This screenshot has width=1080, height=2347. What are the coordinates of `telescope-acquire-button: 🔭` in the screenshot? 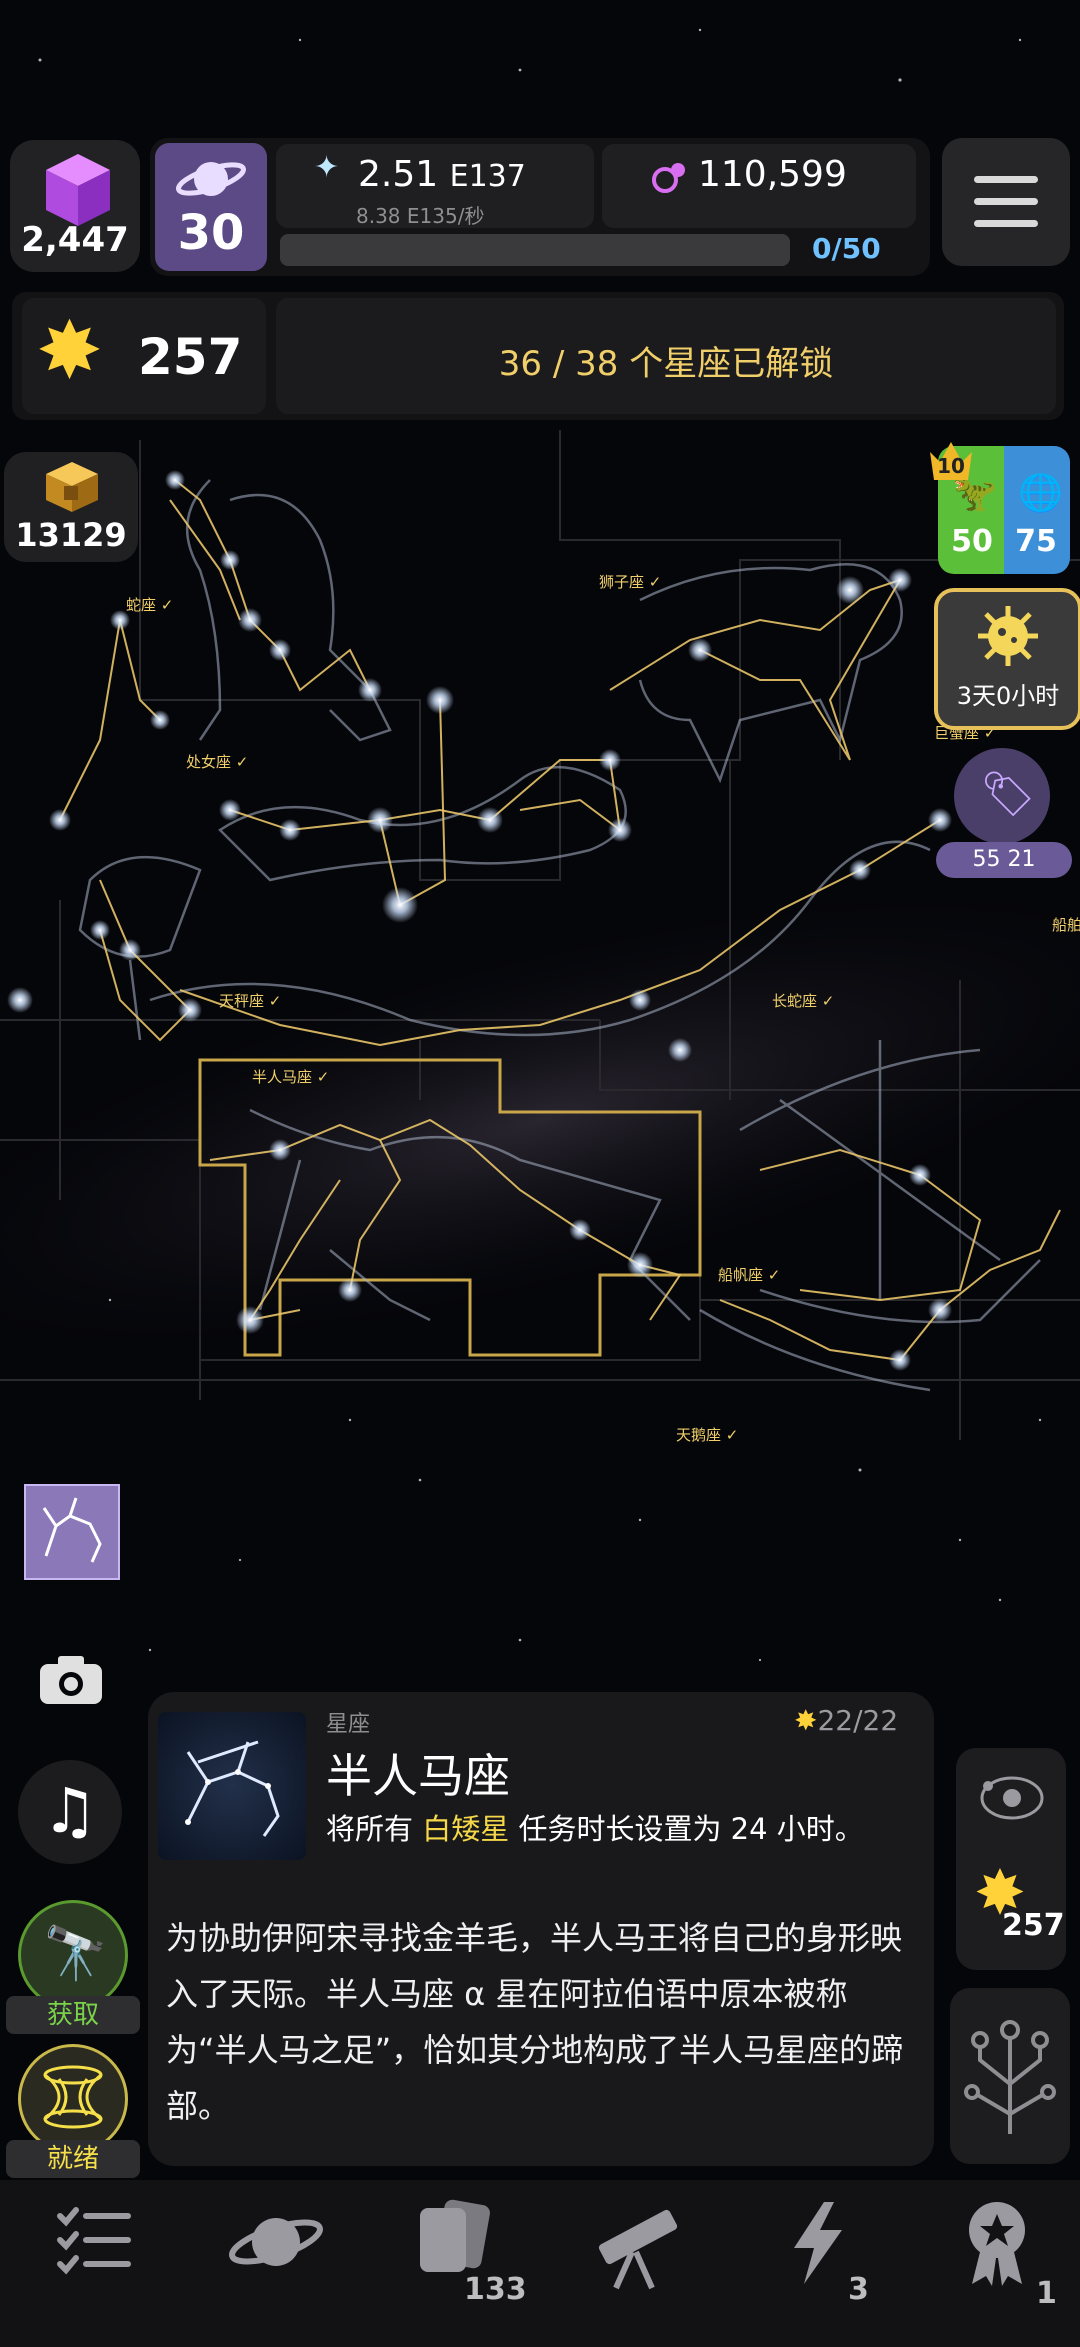 It's located at (73, 1955).